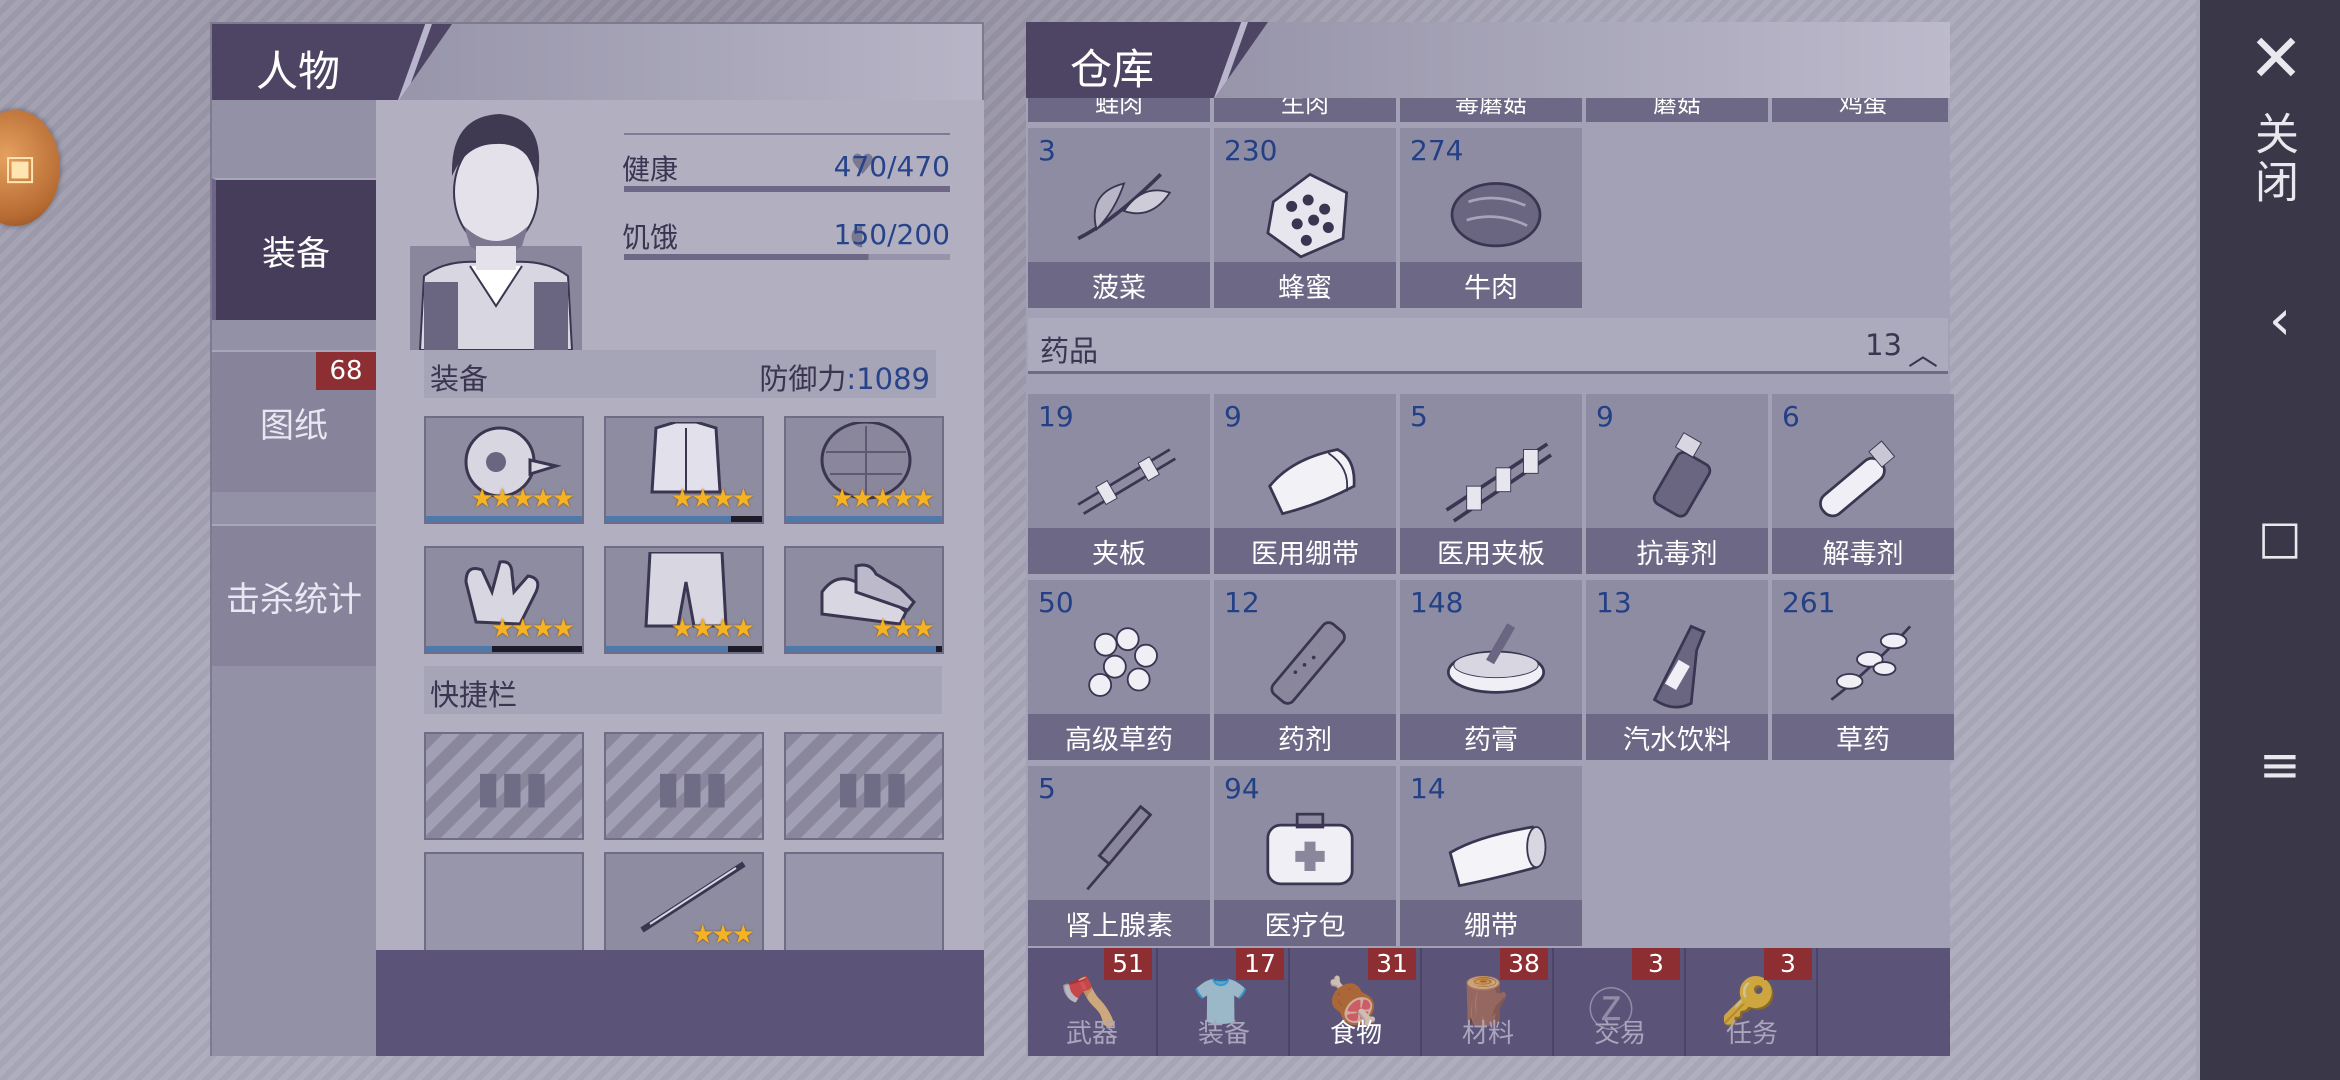  I want to click on item-name: 药膏, so click(1491, 737).